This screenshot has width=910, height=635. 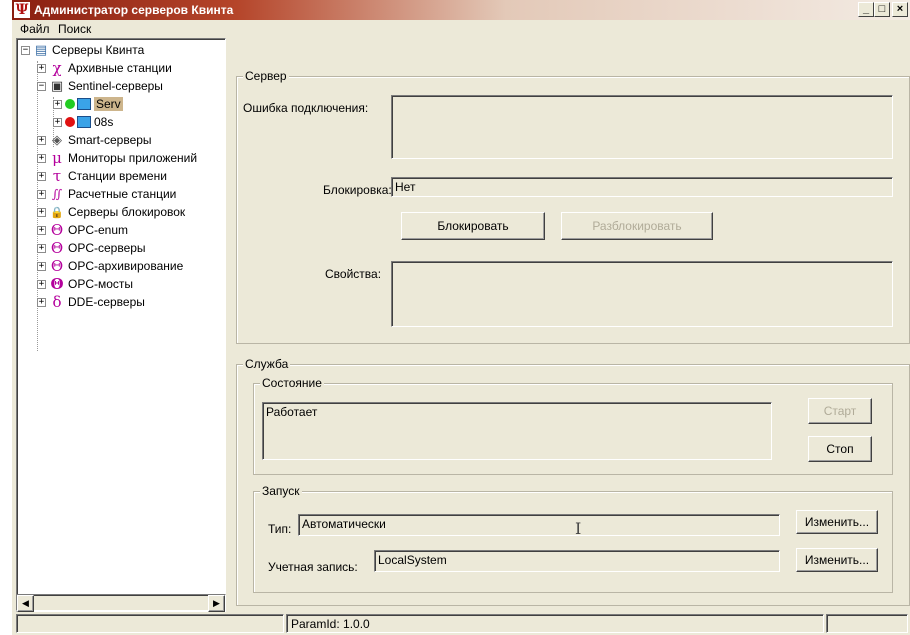 What do you see at coordinates (41, 50) in the screenshot?
I see `server-rack-icon: ▤` at bounding box center [41, 50].